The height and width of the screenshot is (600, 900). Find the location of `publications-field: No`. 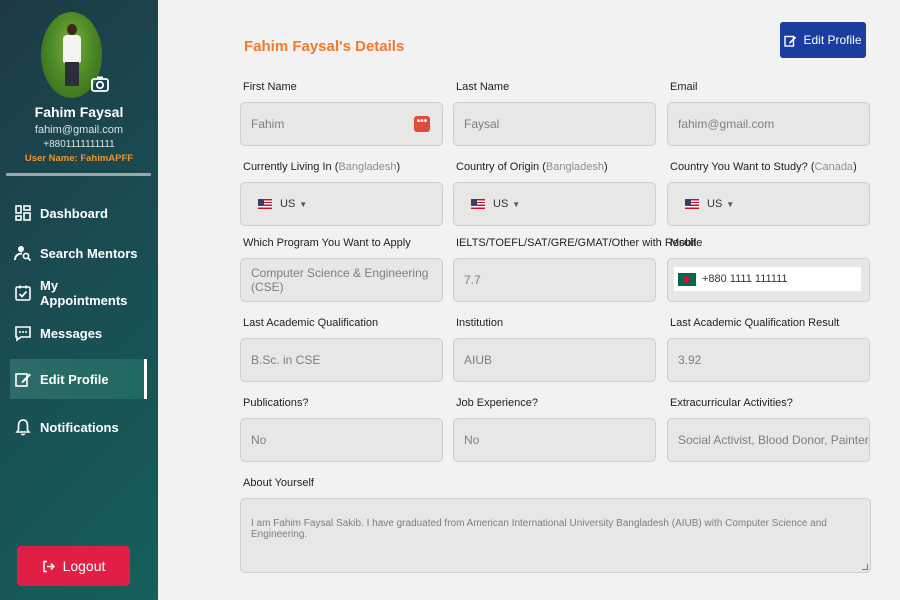

publications-field: No is located at coordinates (341, 440).